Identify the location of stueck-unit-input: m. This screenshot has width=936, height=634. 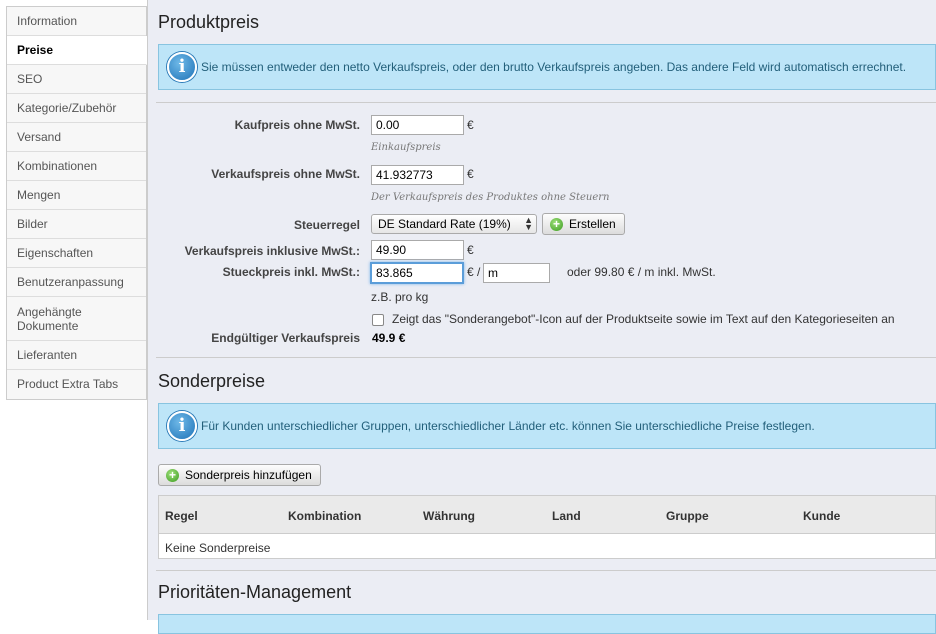
(516, 273).